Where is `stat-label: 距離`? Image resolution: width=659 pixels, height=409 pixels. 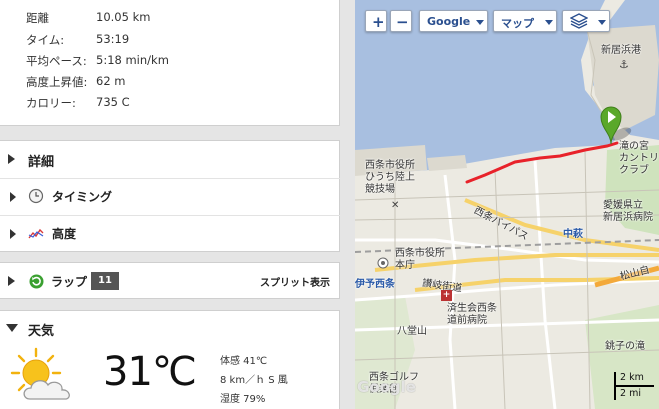
stat-label: 距離 is located at coordinates (37, 18).